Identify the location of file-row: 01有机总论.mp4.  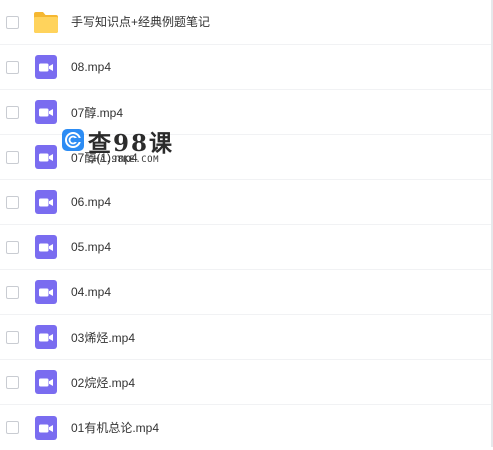
(246, 427).